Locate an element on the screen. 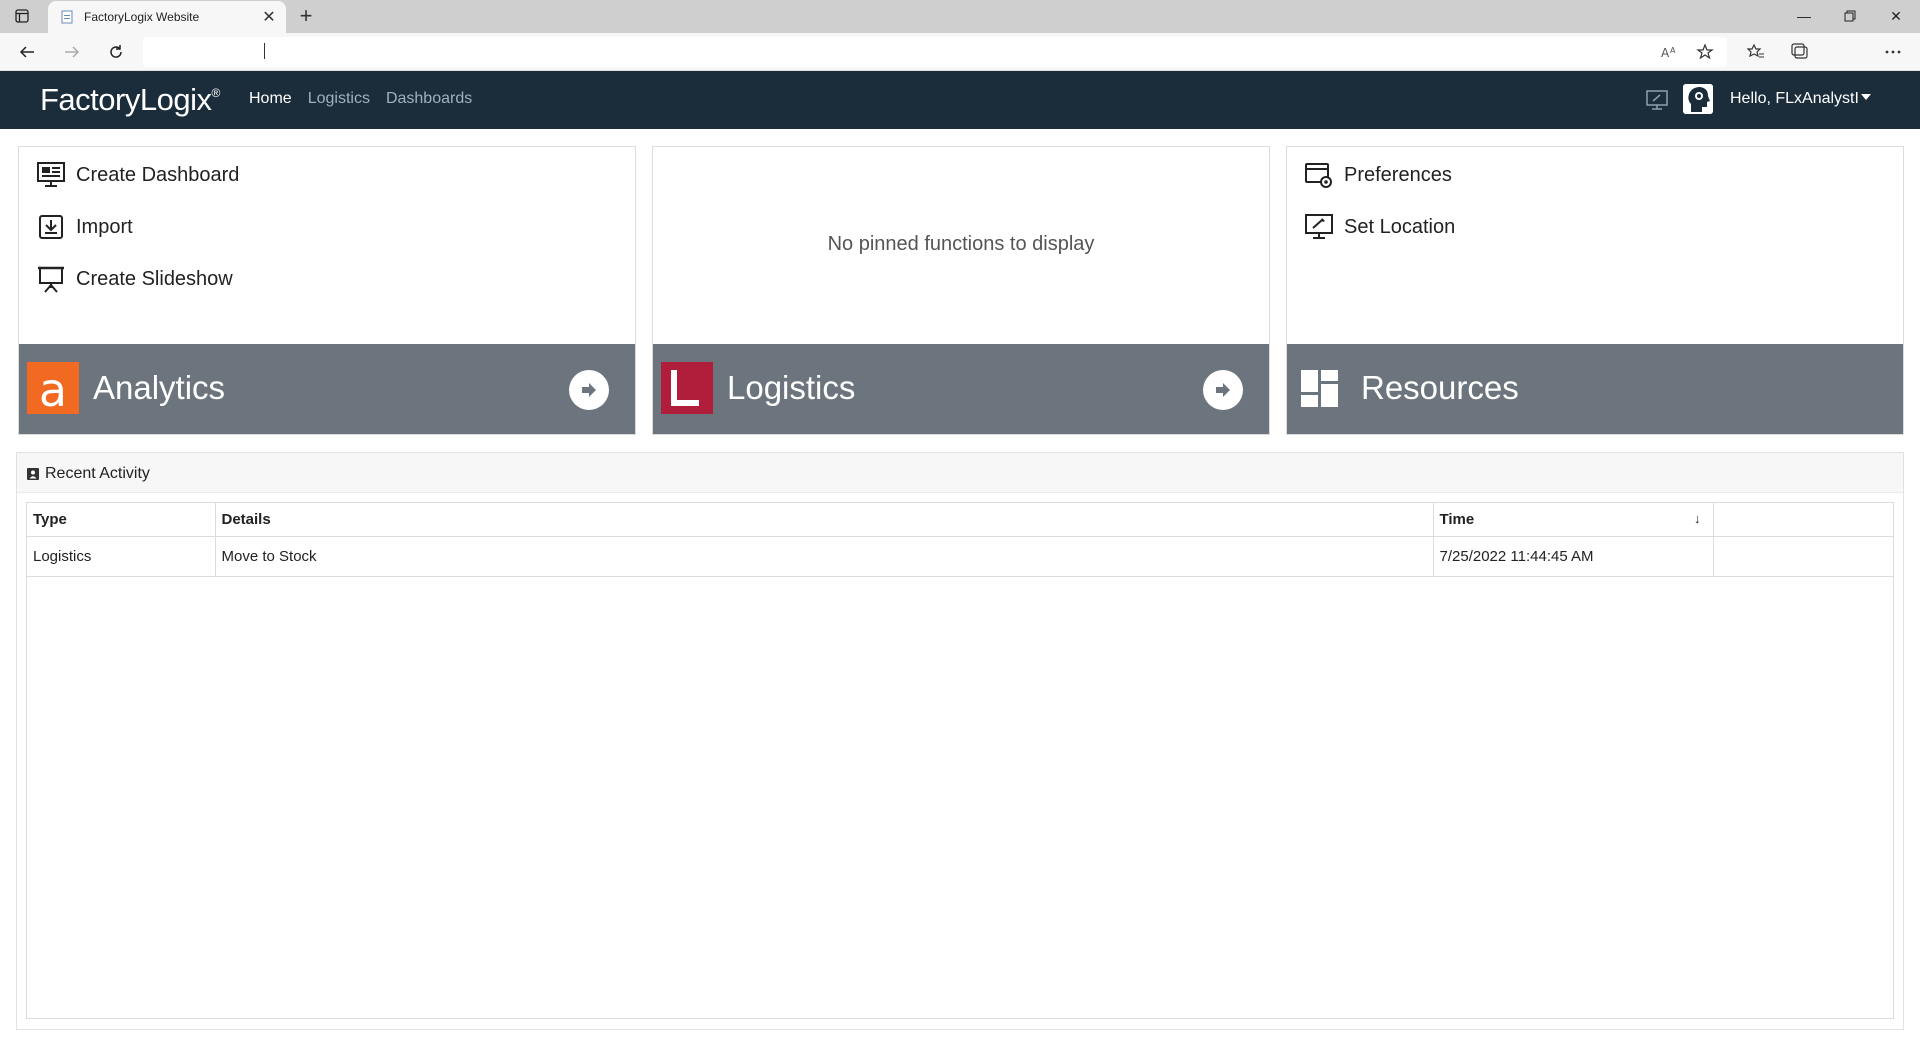 This screenshot has width=1920, height=1040. cell-details: Move to Stock is located at coordinates (824, 556).